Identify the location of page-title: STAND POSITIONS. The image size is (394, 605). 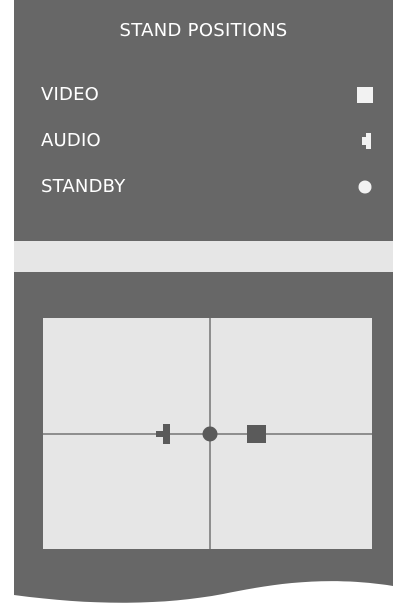
(203, 30).